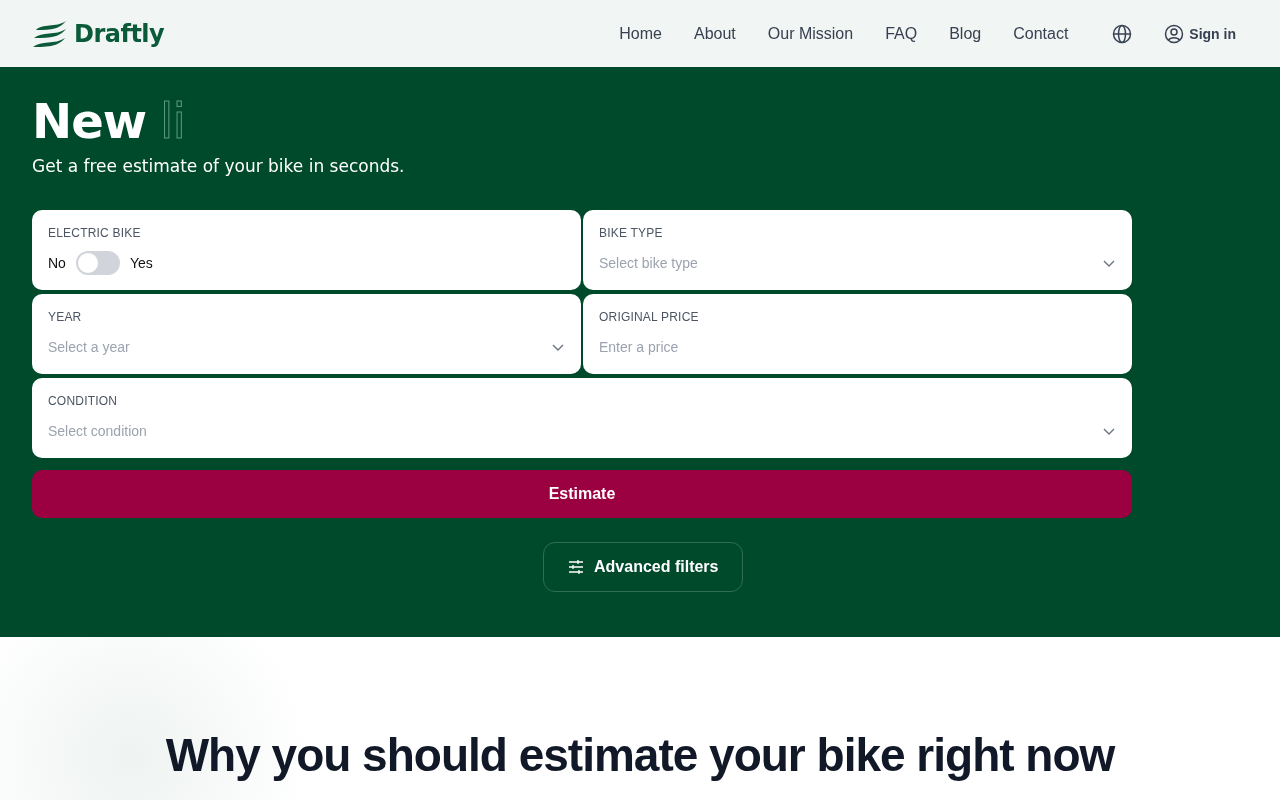  What do you see at coordinates (965, 33) in the screenshot?
I see `nav-link: Blog` at bounding box center [965, 33].